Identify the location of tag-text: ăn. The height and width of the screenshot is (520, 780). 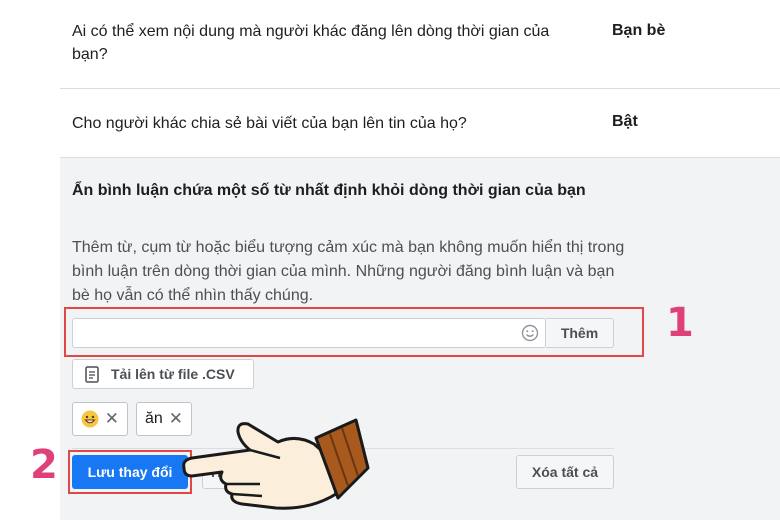
(154, 418).